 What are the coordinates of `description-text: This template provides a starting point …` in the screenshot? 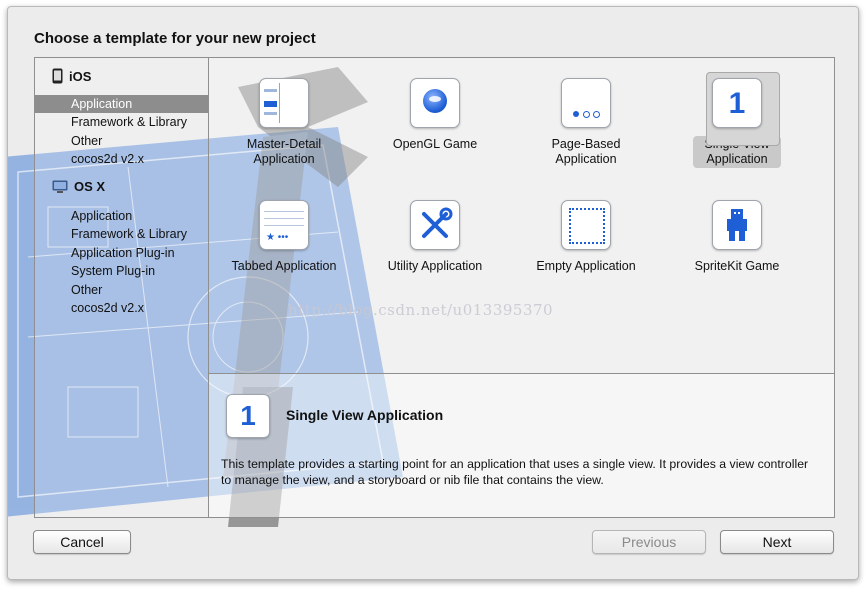 It's located at (515, 472).